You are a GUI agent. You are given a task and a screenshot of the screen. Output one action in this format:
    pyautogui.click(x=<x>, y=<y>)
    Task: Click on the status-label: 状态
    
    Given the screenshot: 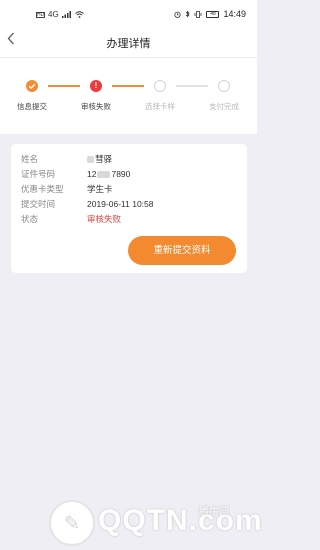 What is the action you would take?
    pyautogui.click(x=30, y=219)
    